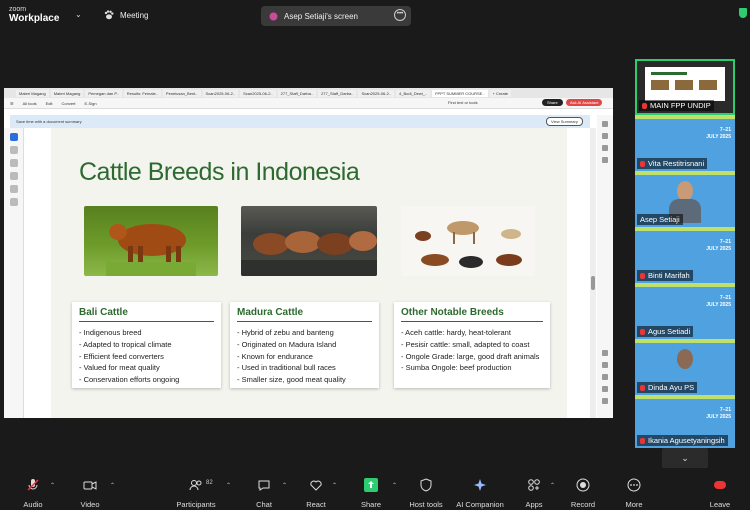  I want to click on more-button: More, so click(634, 489).